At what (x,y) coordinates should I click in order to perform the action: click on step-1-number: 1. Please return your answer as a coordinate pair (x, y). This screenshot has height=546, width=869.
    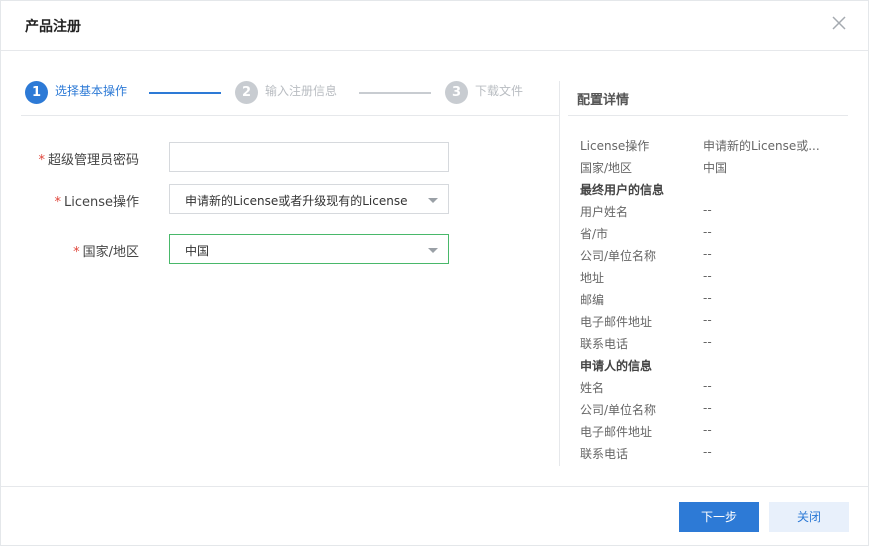
    Looking at the image, I should click on (36, 92).